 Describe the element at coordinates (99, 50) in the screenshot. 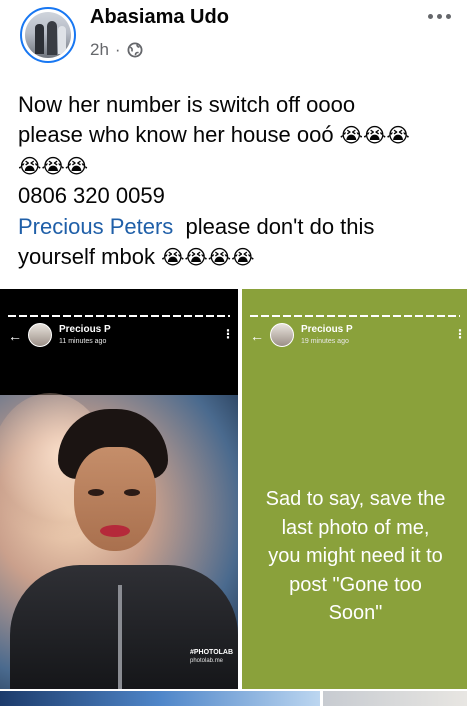

I see `post-timestamp: 2h` at that location.